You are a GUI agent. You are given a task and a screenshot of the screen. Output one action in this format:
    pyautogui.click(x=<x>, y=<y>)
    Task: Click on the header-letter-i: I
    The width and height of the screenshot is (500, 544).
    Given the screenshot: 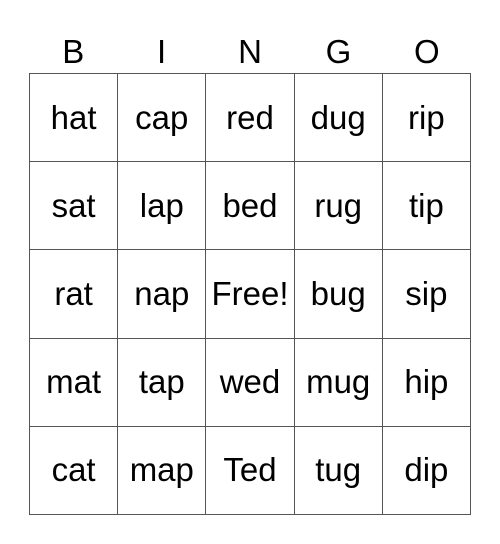 What is the action you would take?
    pyautogui.click(x=162, y=51)
    